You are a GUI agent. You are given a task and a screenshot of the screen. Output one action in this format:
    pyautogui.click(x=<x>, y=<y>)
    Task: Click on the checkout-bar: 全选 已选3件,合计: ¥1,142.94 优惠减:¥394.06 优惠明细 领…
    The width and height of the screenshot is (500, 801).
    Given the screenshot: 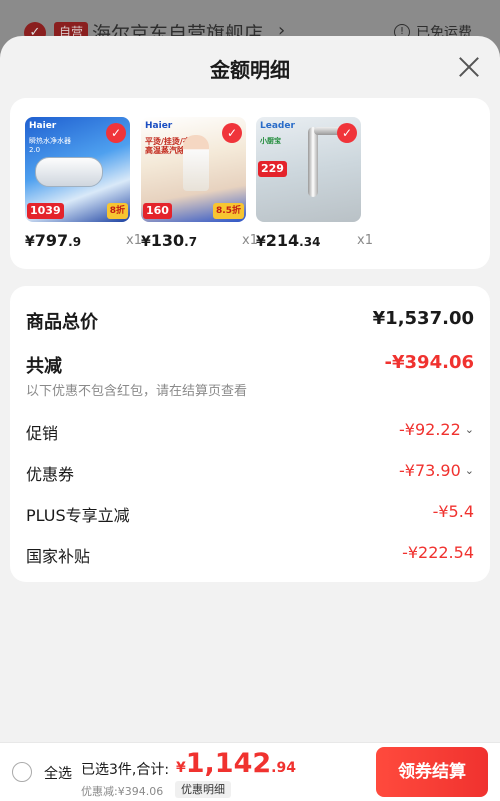 What is the action you would take?
    pyautogui.click(x=250, y=771)
    